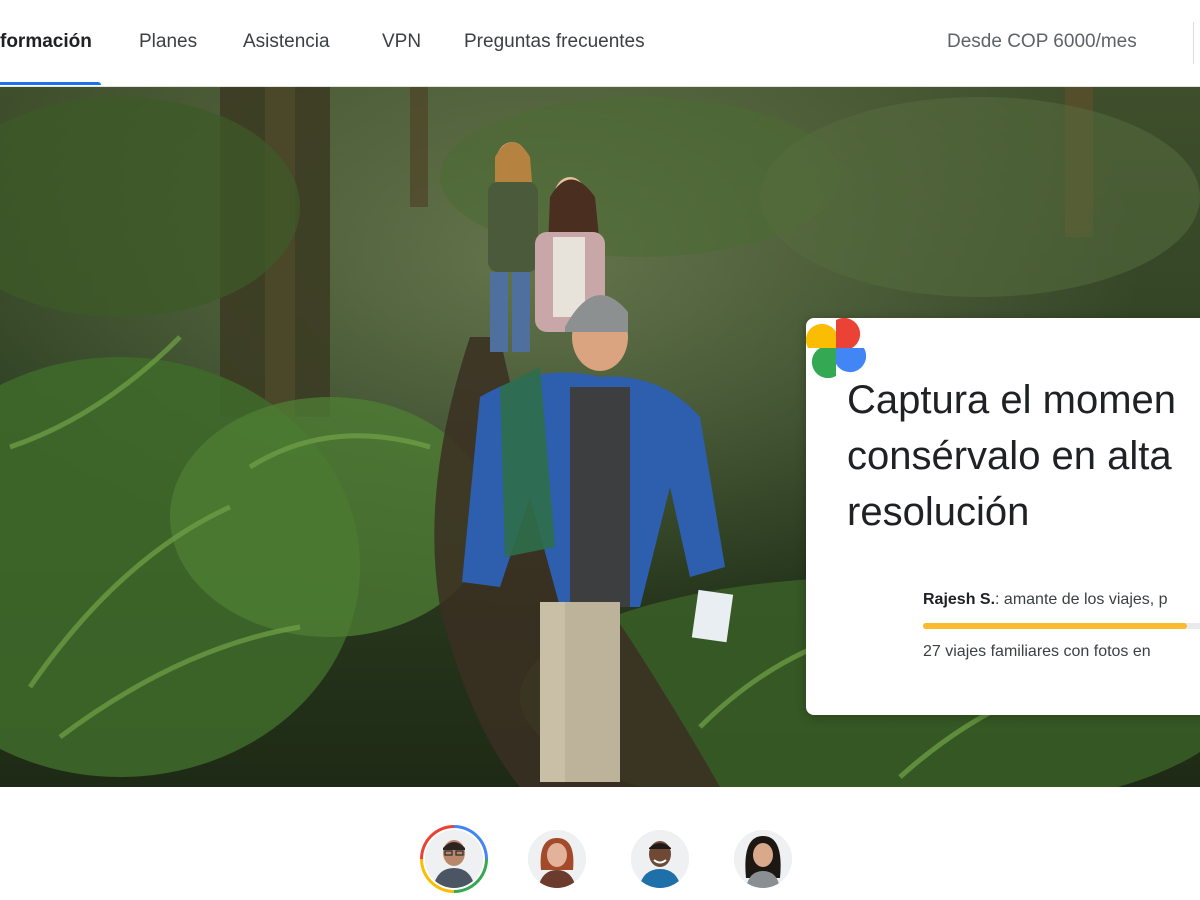 The width and height of the screenshot is (1200, 900). Describe the element at coordinates (557, 859) in the screenshot. I see `avatar-woman-red-hair` at that location.